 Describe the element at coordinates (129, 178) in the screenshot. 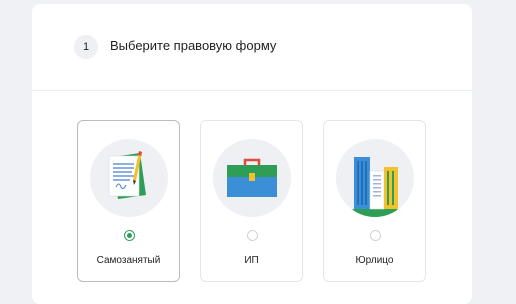

I see `document-pen-icon` at that location.